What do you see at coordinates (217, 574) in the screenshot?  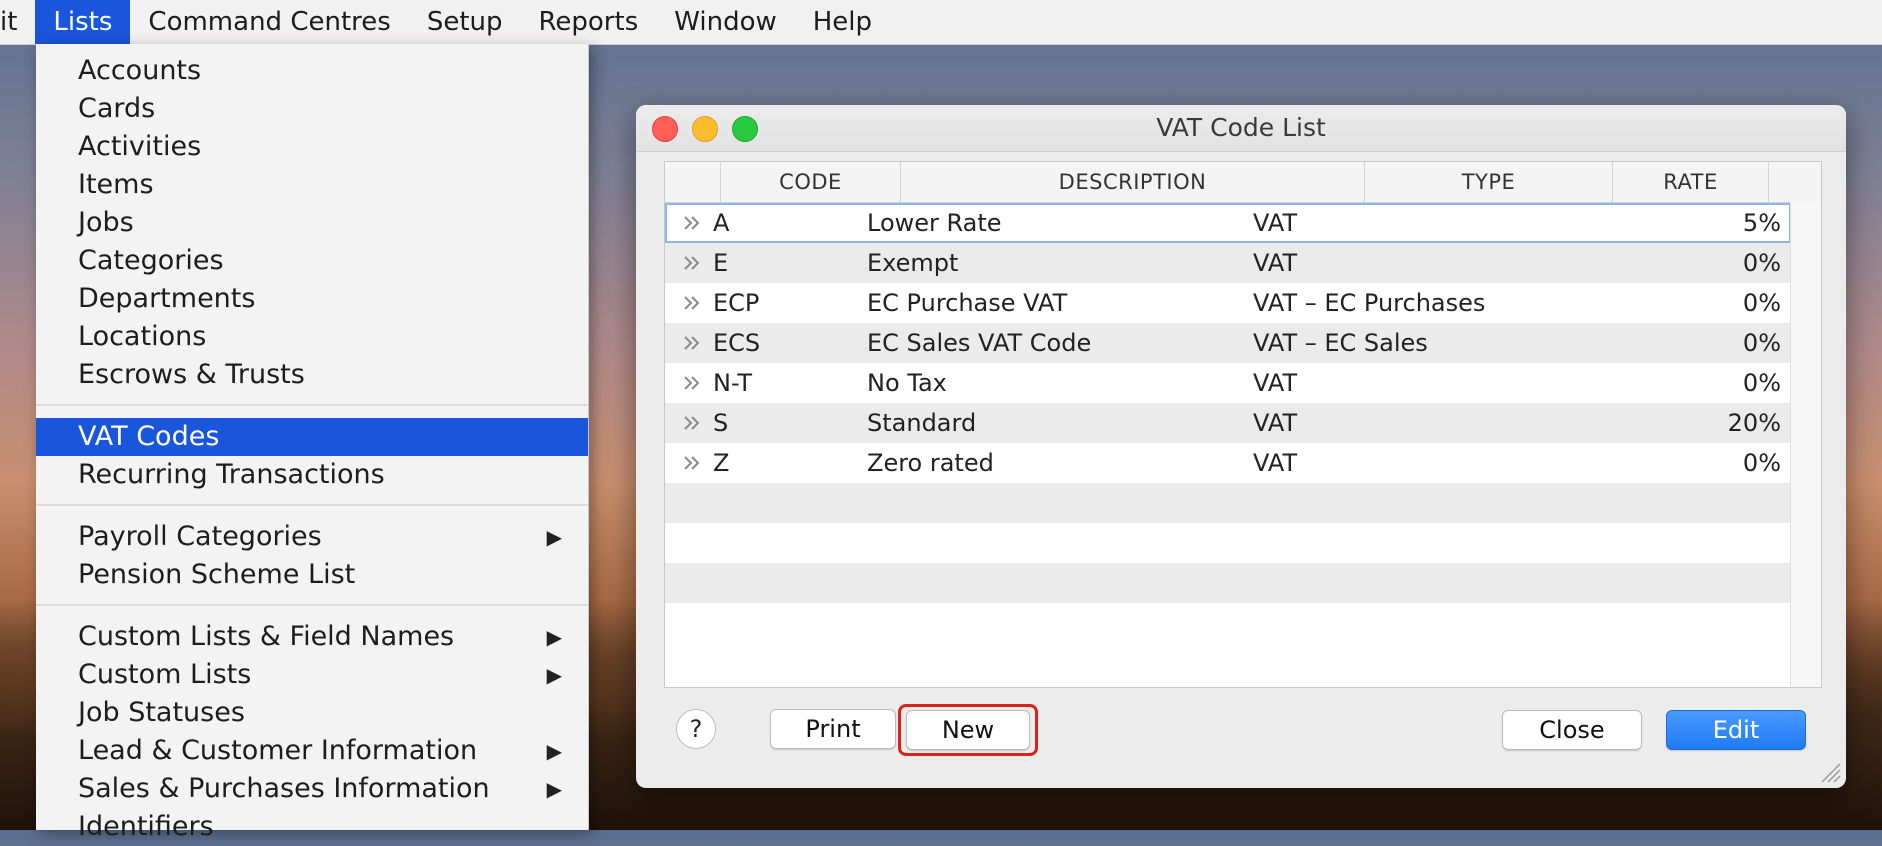 I see `menu-item-label: Pension Scheme List` at bounding box center [217, 574].